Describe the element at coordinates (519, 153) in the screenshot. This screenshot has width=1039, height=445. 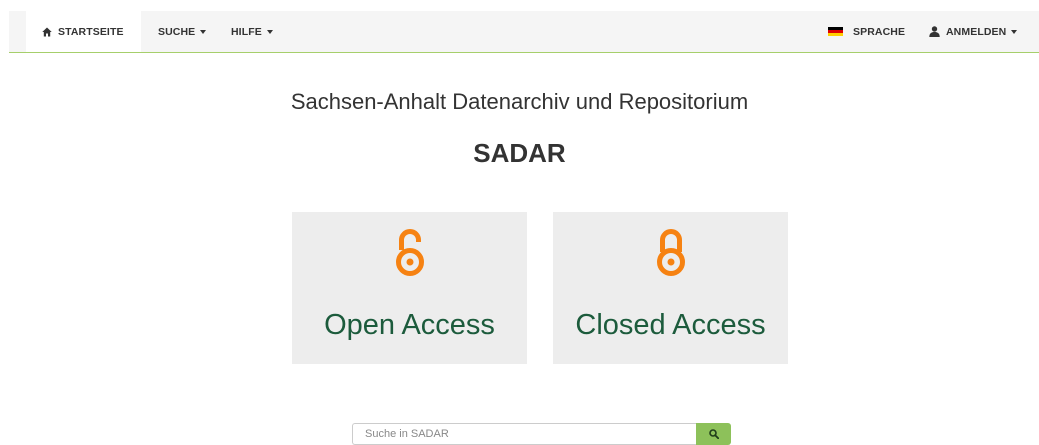
I see `page-title: SADAR` at that location.